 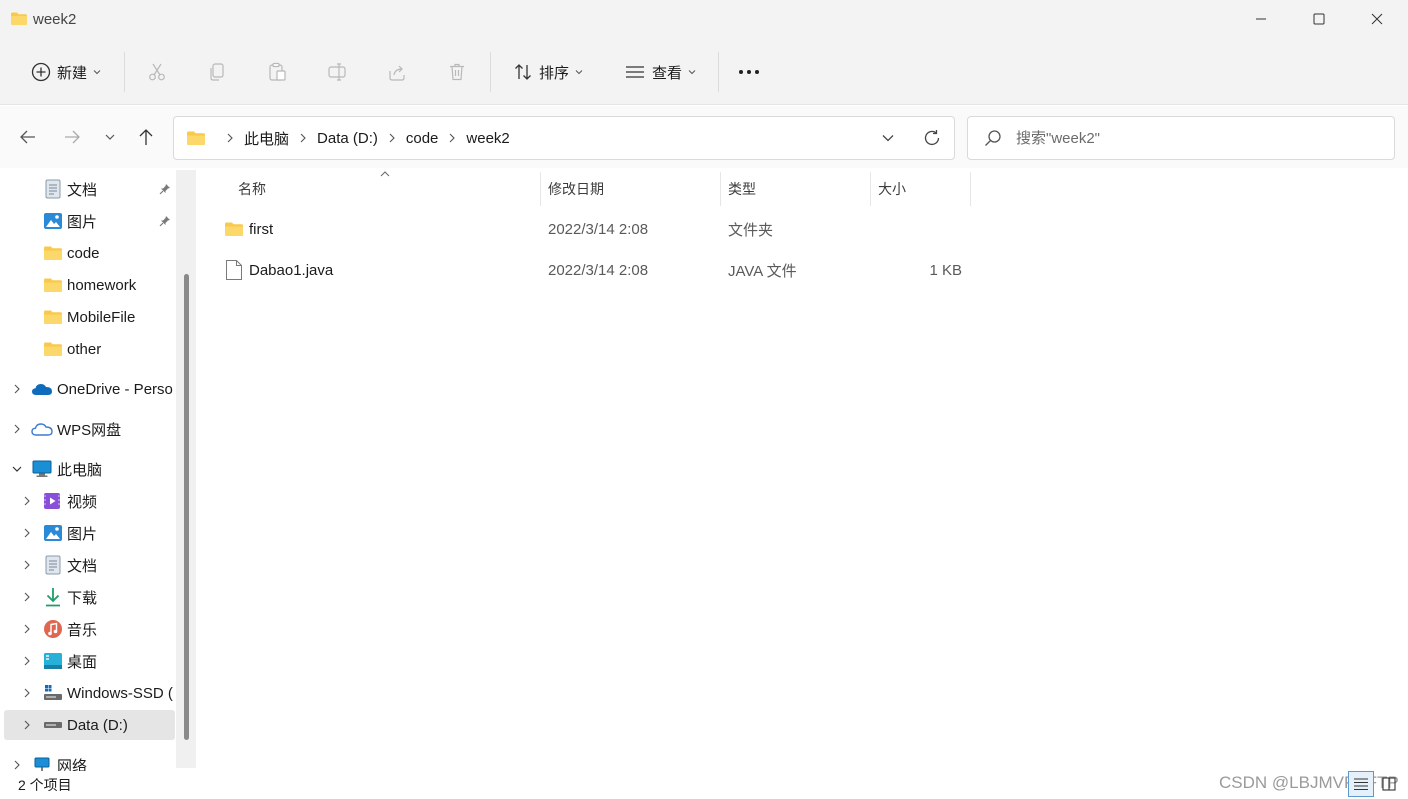 I want to click on view-button: 查看, so click(x=660, y=72).